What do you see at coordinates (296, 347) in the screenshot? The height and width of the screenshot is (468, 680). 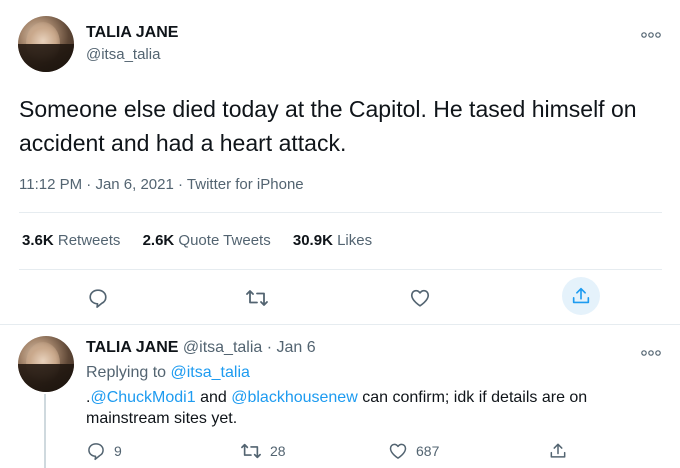 I see `reply-date: Jan 6` at bounding box center [296, 347].